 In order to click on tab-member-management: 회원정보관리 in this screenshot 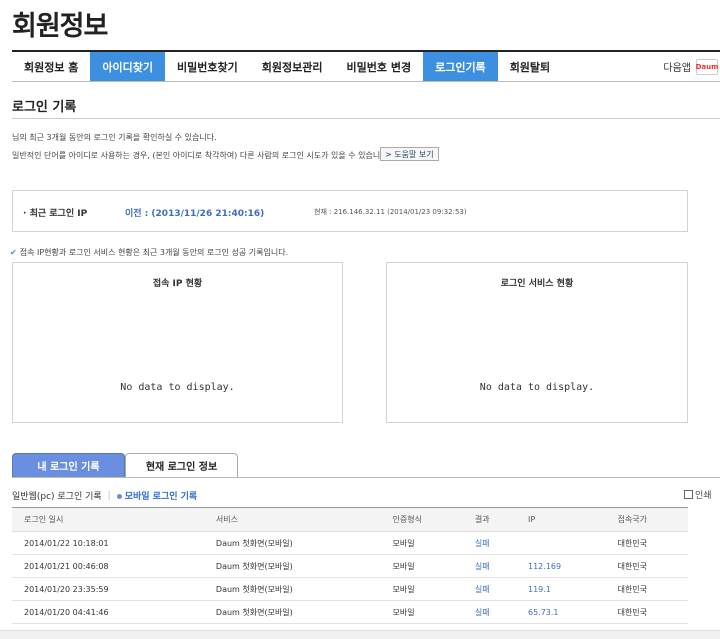, I will do `click(292, 66)`.